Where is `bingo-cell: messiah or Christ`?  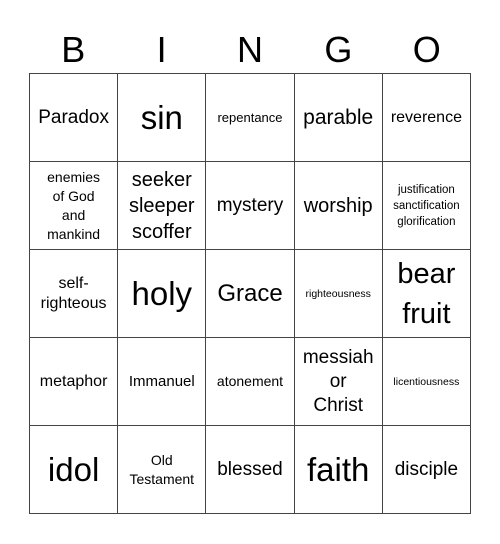
bingo-cell: messiah or Christ is located at coordinates (338, 382).